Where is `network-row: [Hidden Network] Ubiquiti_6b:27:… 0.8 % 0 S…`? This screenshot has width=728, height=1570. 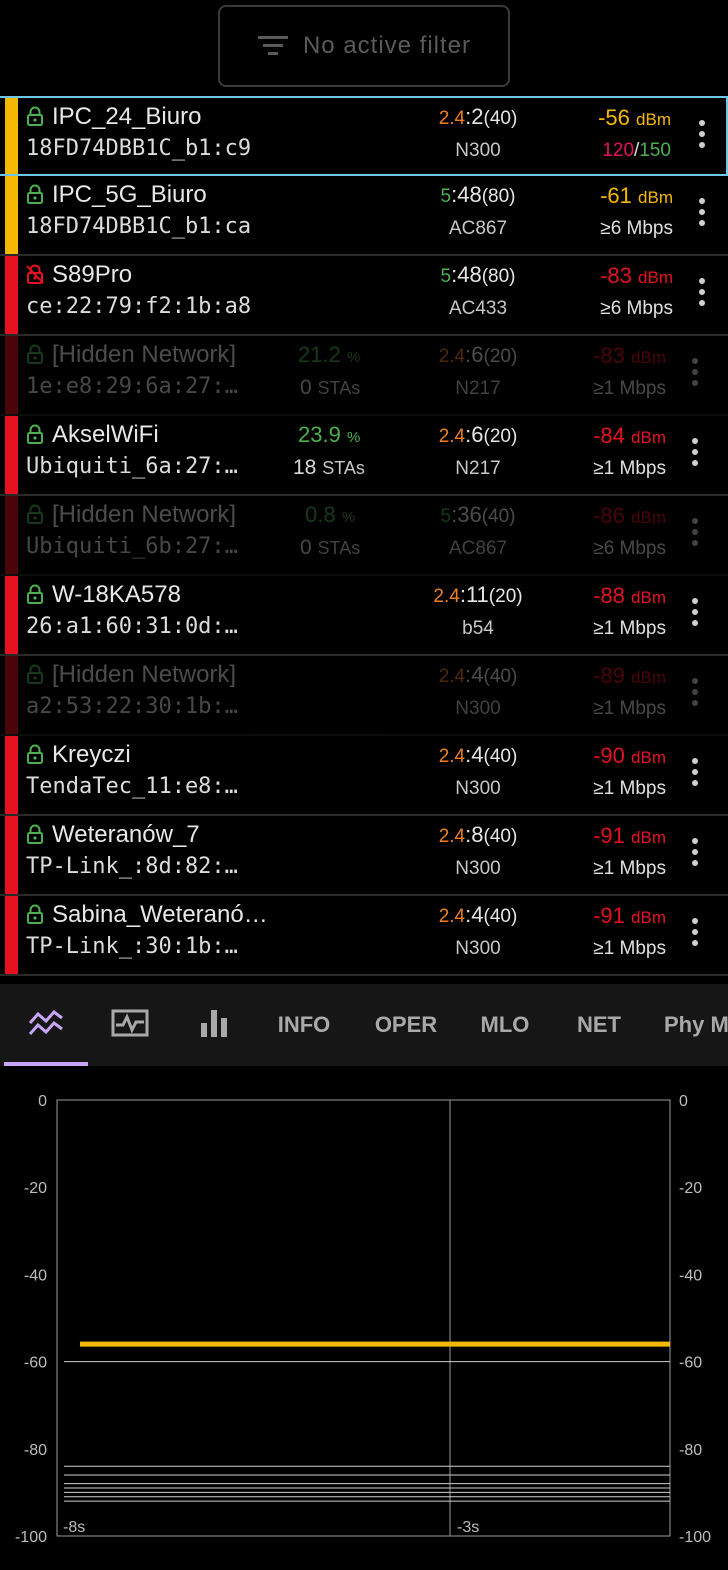
network-row: [Hidden Network] Ubiquiti_6b:27:… 0.8 % 0 S… is located at coordinates (364, 536).